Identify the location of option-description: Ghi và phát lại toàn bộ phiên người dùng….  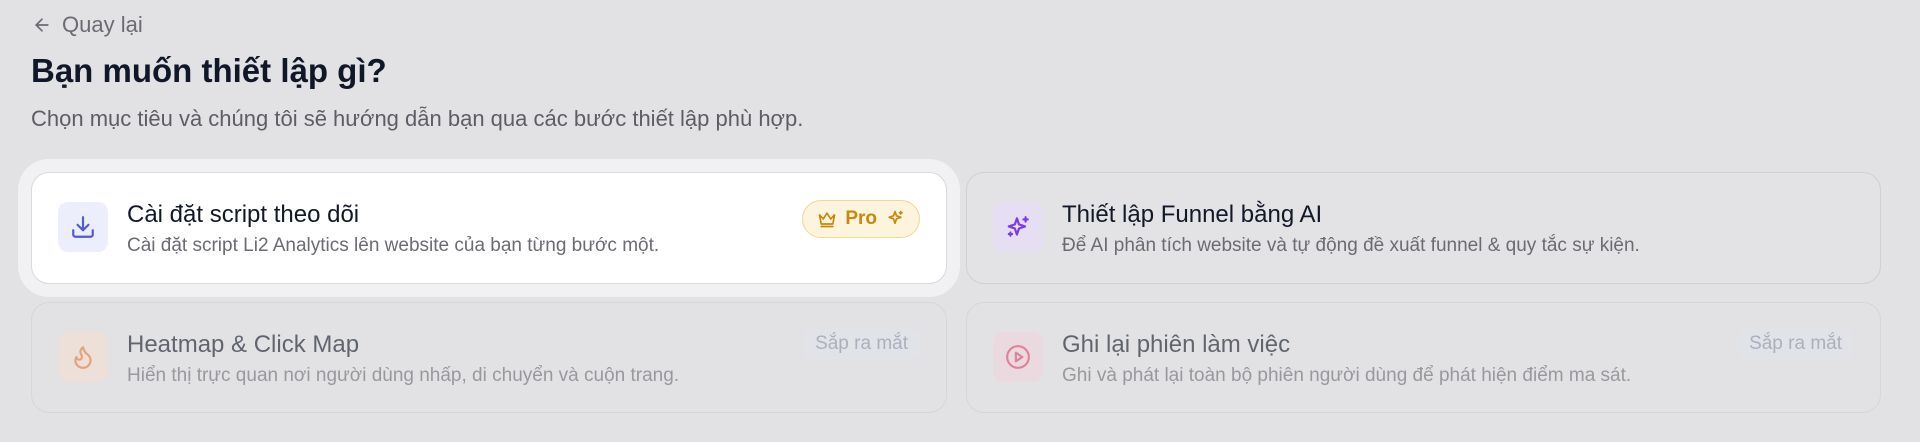
(1347, 375).